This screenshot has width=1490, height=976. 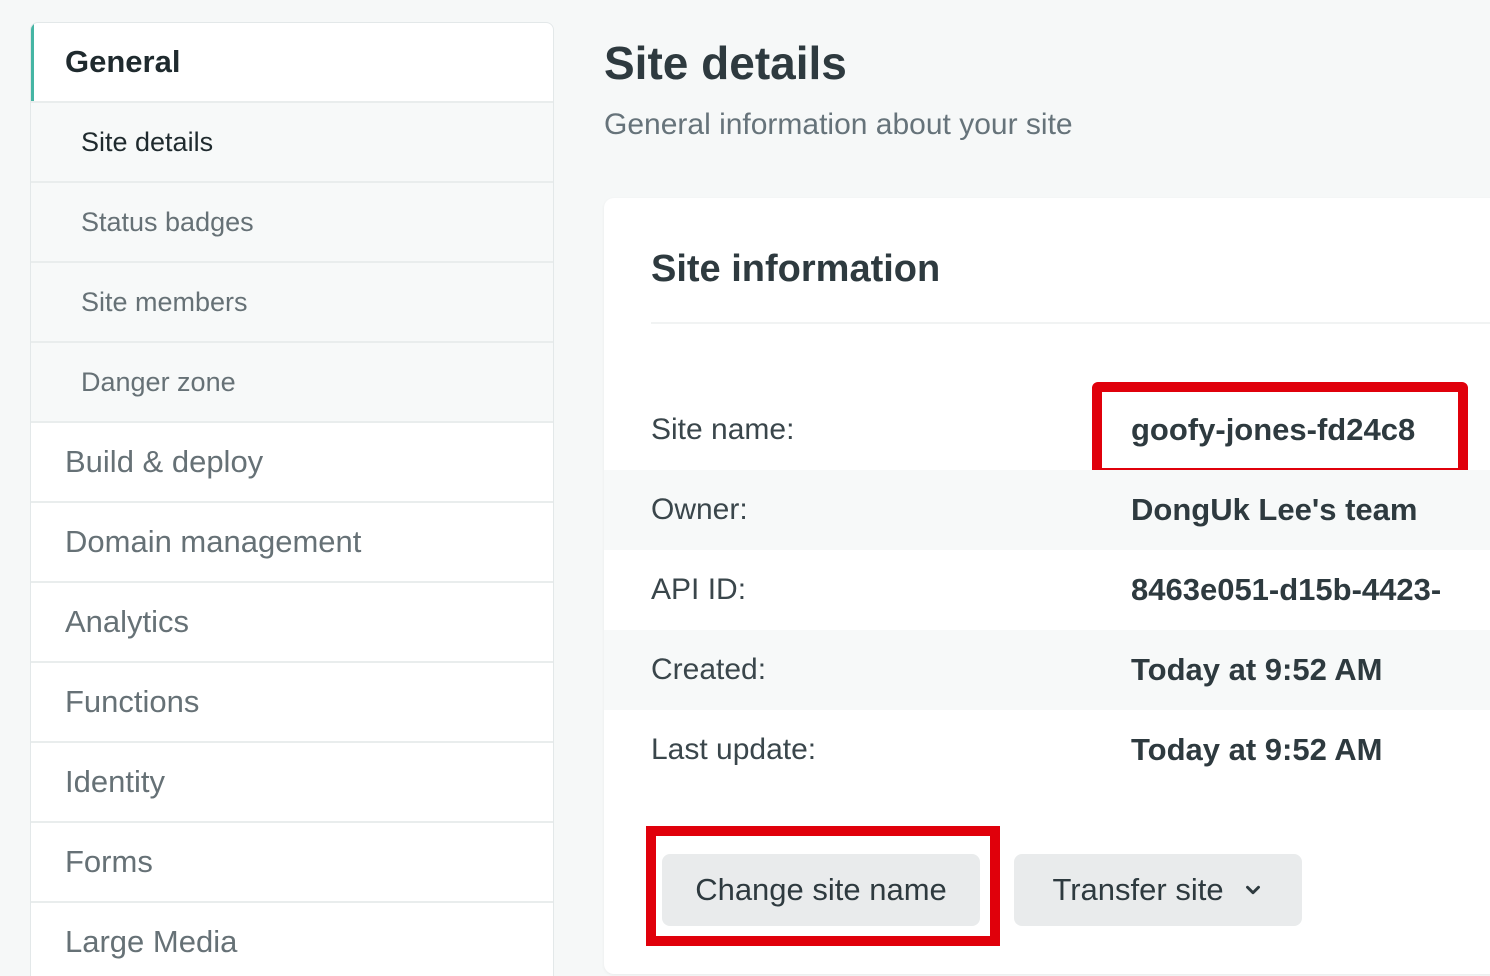 What do you see at coordinates (292, 303) in the screenshot?
I see `sidebar-subitem-site-members: Site members` at bounding box center [292, 303].